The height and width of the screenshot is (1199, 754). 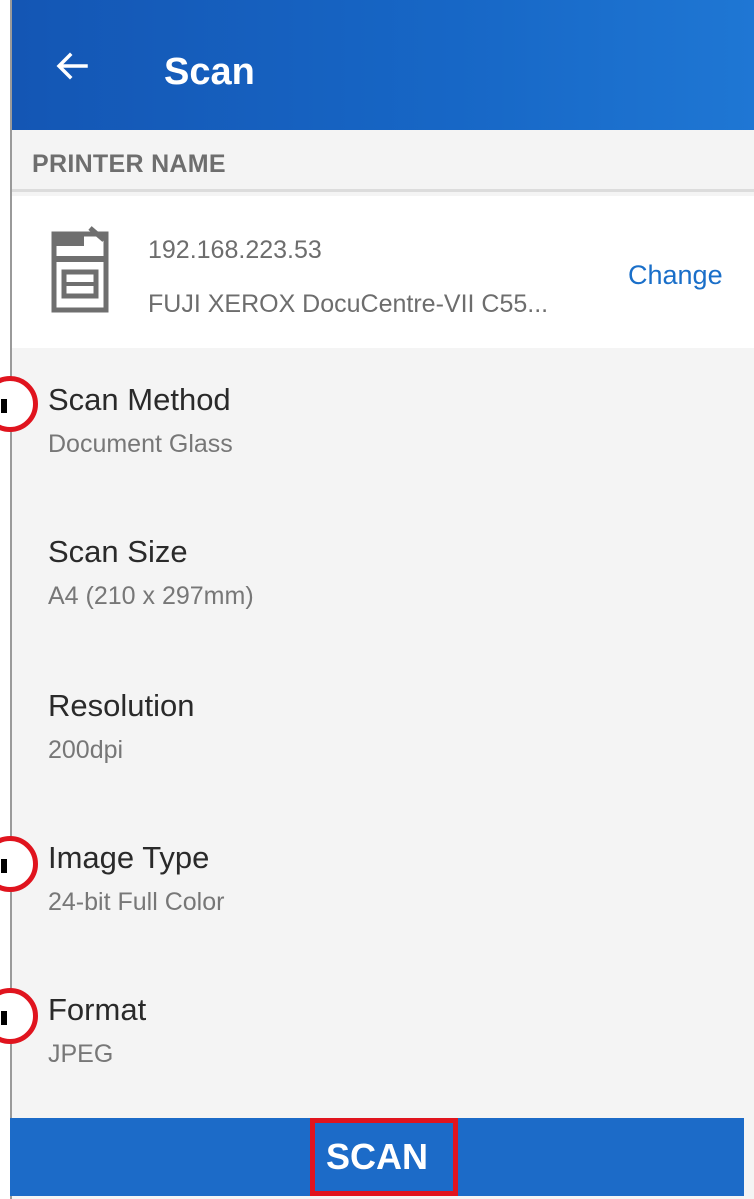 I want to click on setting-format: Format JPEG, so click(x=383, y=1034).